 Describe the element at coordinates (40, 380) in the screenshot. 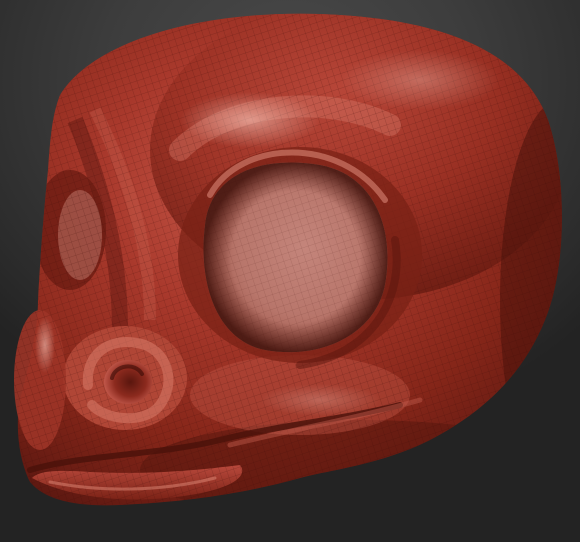

I see `muzzle` at that location.